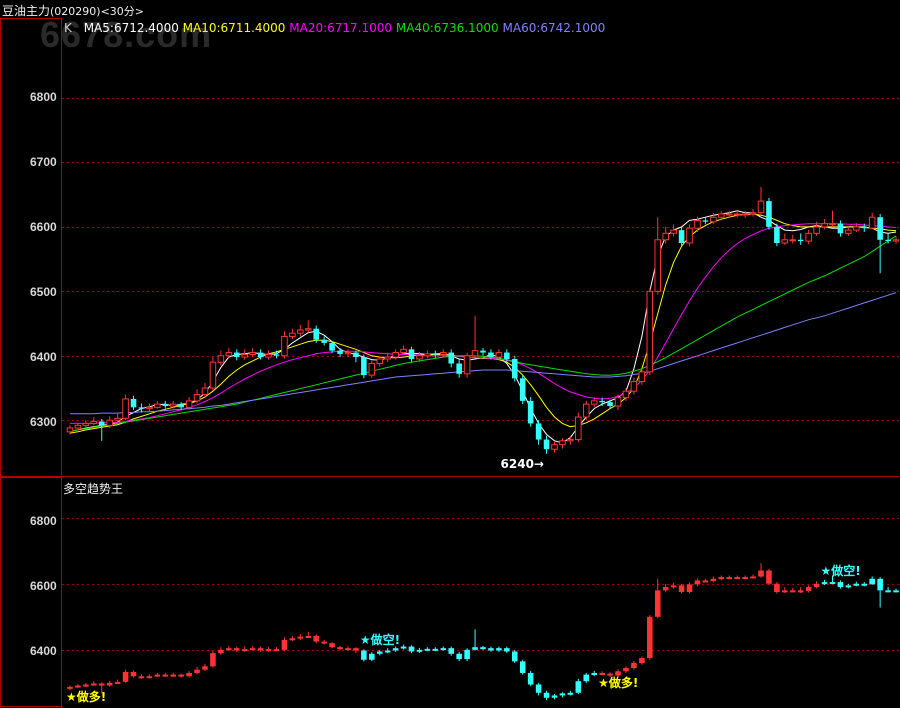 The width and height of the screenshot is (900, 708). What do you see at coordinates (234, 28) in the screenshot?
I see `ma10-legend: MA10:6711.4000` at bounding box center [234, 28].